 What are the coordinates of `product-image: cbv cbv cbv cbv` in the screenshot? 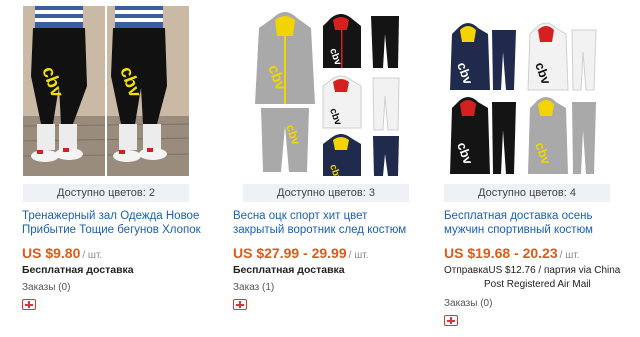 It's located at (527, 91).